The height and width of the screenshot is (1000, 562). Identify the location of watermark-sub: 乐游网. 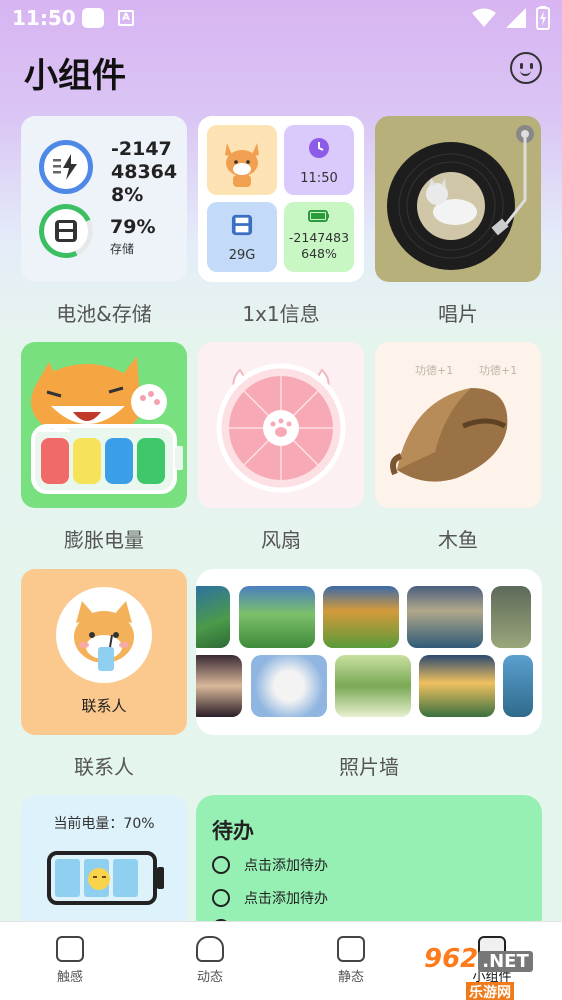
(490, 991).